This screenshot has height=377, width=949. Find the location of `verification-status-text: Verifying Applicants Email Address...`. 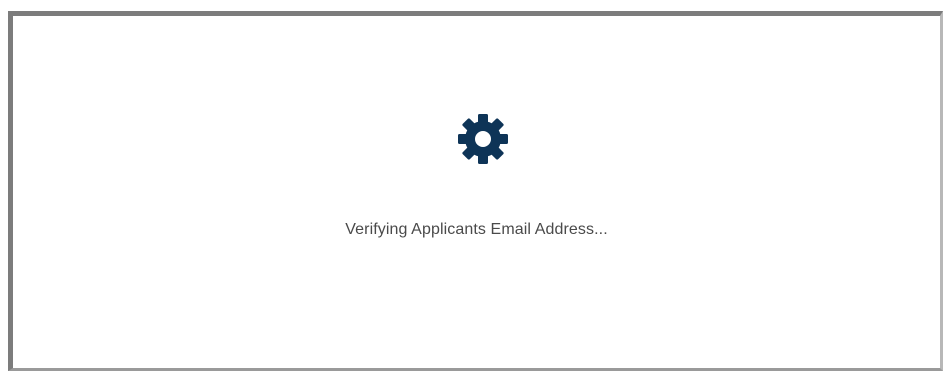

verification-status-text: Verifying Applicants Email Address... is located at coordinates (476, 229).